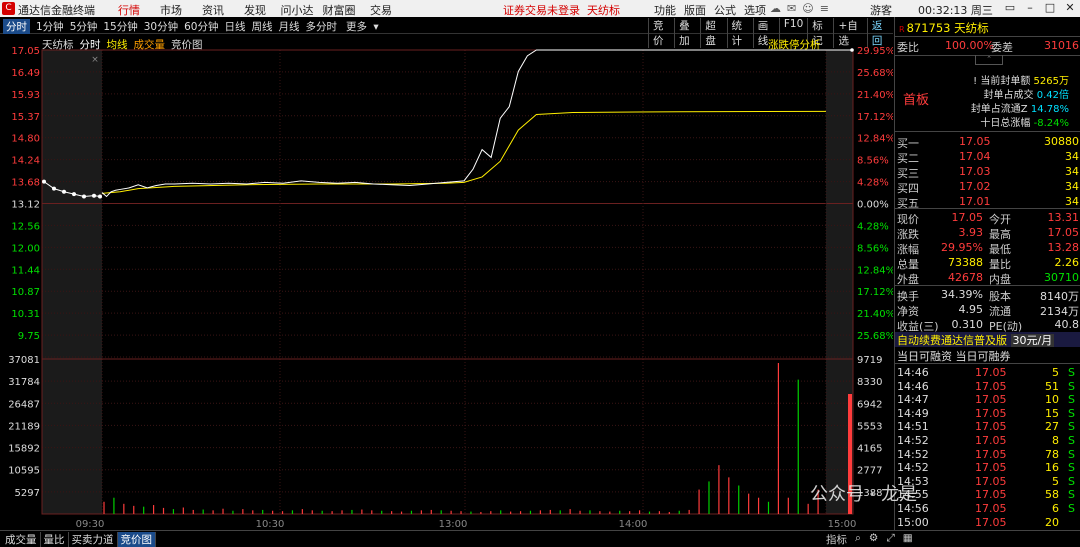  What do you see at coordinates (117, 45) in the screenshot?
I see `legend-avg-line: 均线` at bounding box center [117, 45].